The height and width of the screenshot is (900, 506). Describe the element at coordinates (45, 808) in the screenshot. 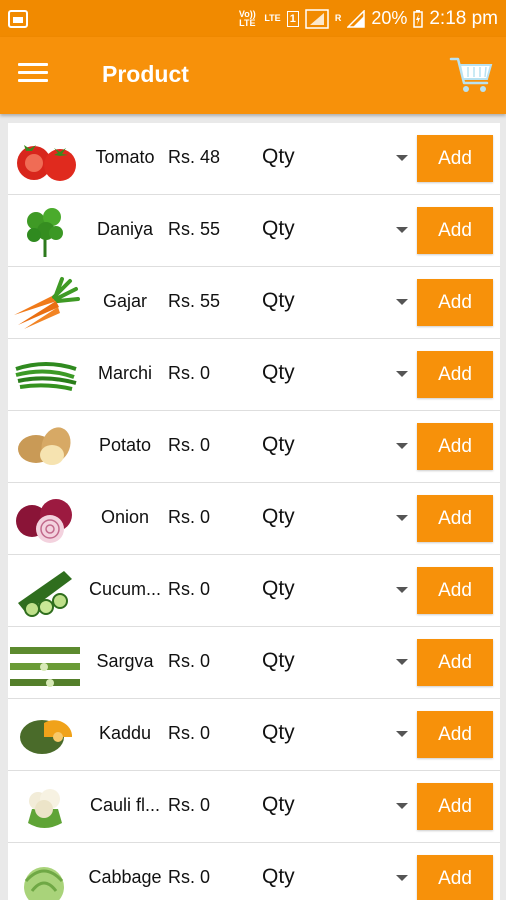

I see `cauliflower-icon` at that location.